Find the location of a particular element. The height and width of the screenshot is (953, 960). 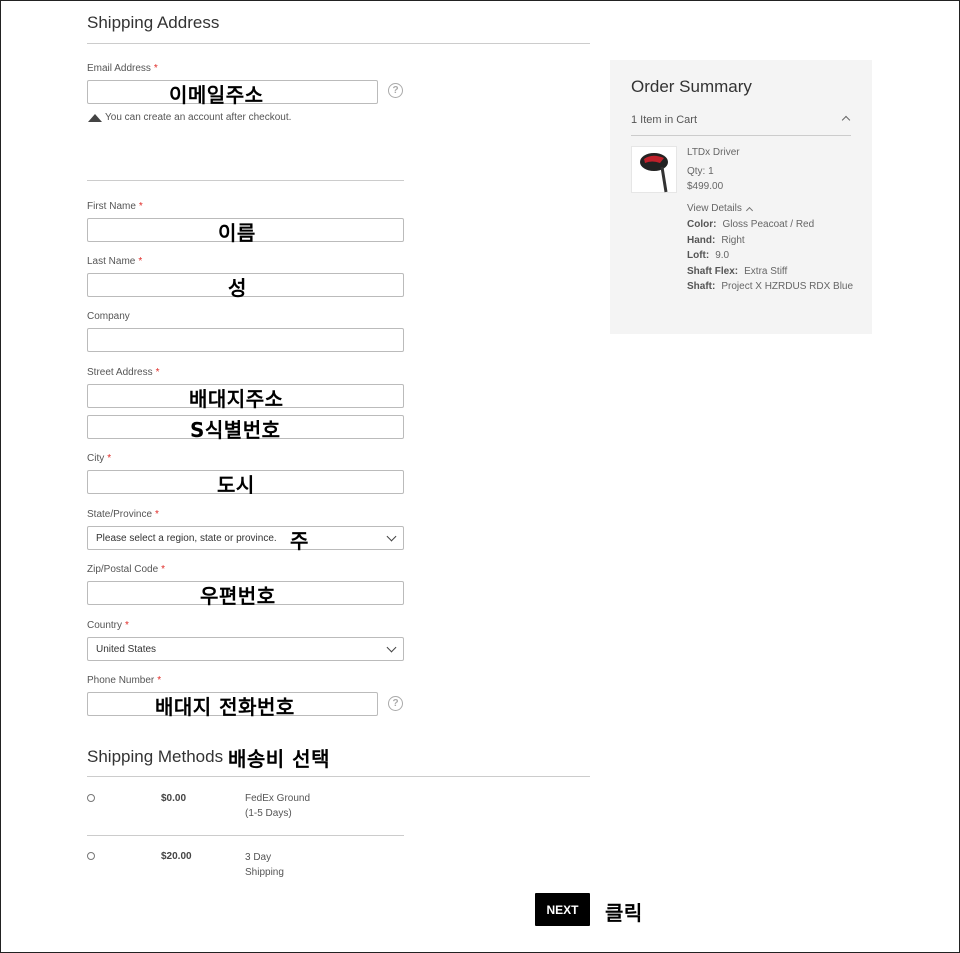

product-image is located at coordinates (654, 169).